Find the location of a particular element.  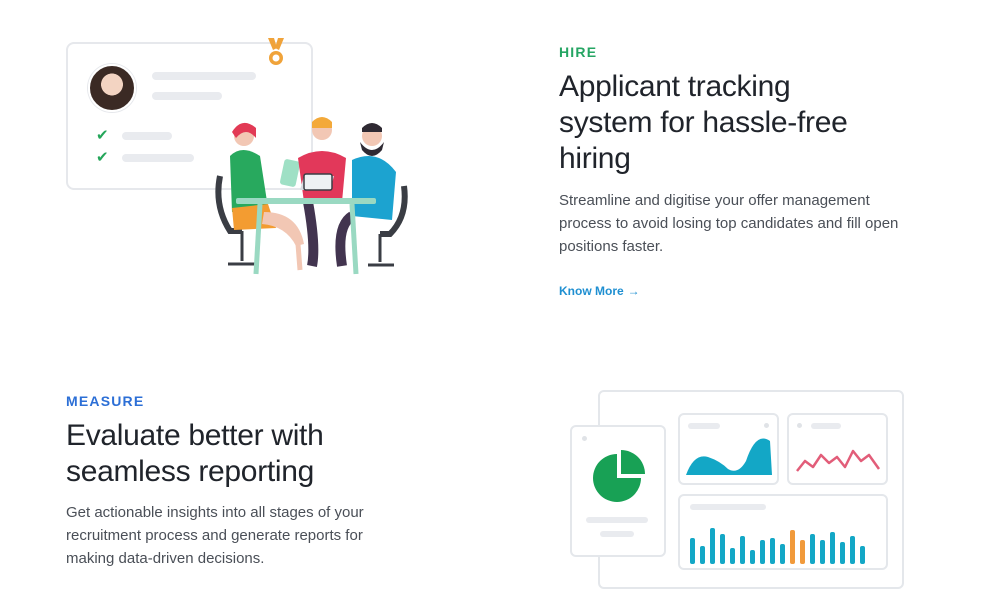

pie-chart-panel is located at coordinates (618, 491).